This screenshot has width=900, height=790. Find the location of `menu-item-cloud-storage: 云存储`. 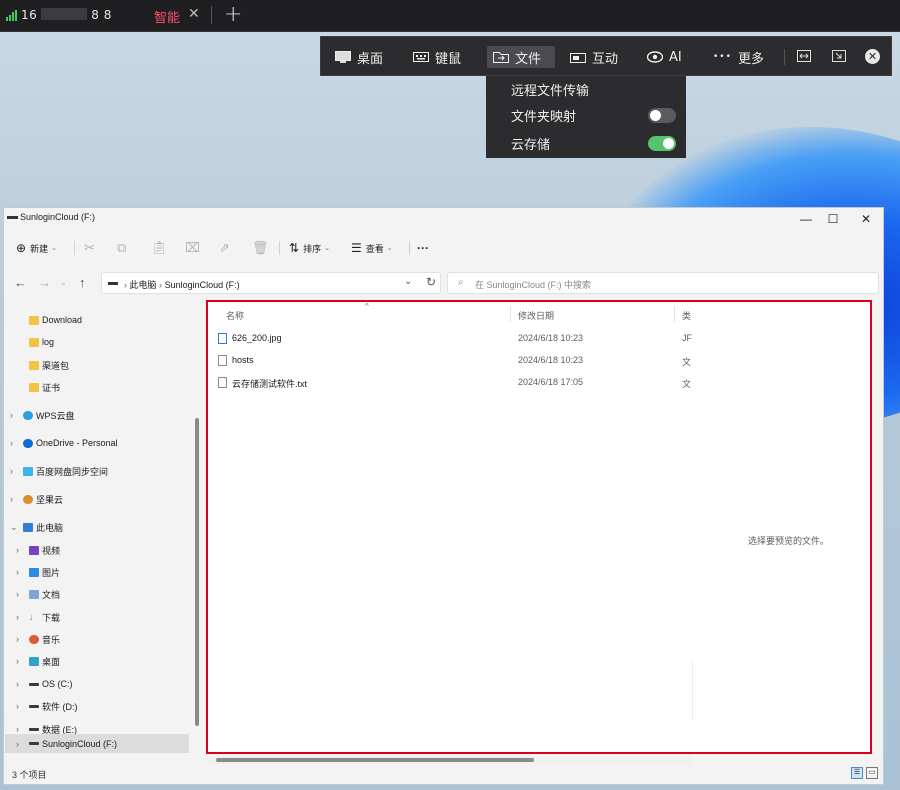

menu-item-cloud-storage: 云存储 is located at coordinates (586, 144).